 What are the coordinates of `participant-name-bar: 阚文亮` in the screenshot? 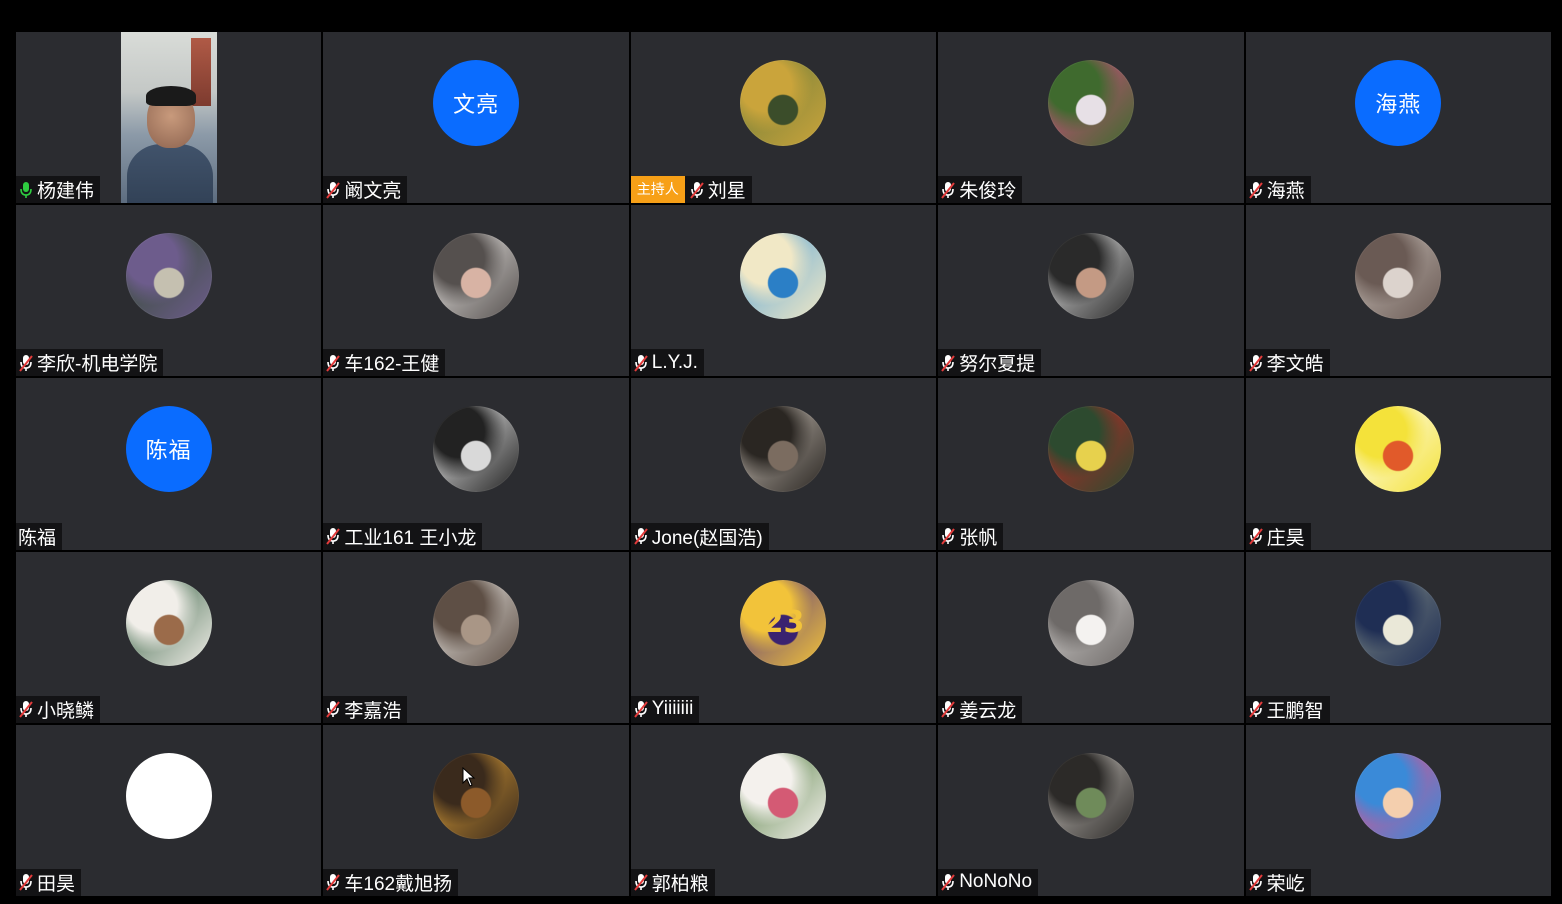 It's located at (365, 190).